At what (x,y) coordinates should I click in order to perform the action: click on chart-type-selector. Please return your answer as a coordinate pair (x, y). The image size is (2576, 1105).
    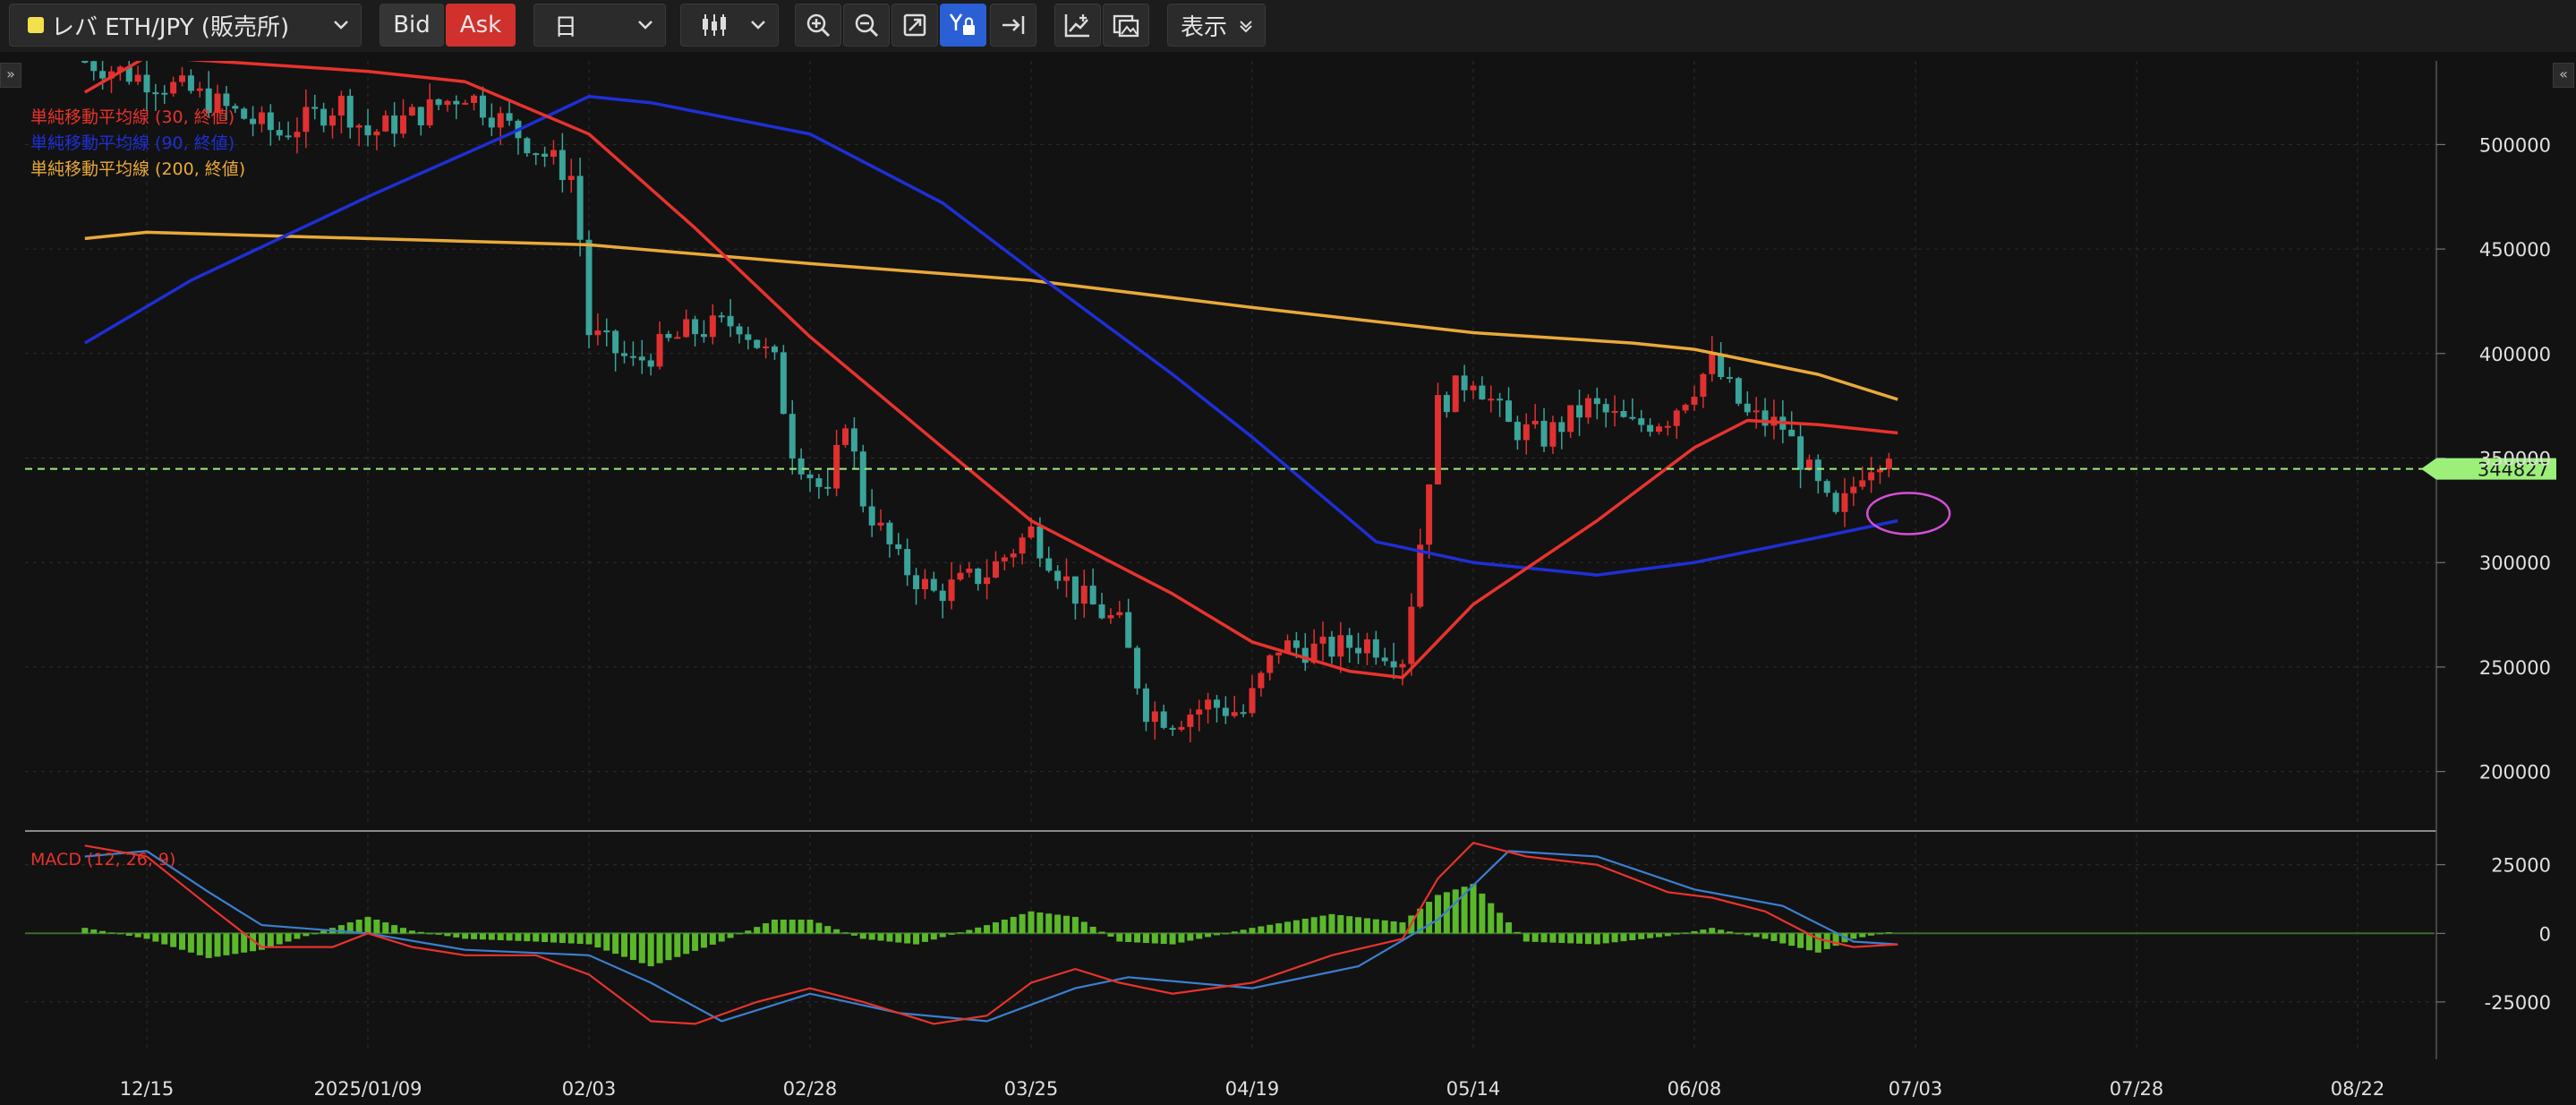
    Looking at the image, I should click on (729, 26).